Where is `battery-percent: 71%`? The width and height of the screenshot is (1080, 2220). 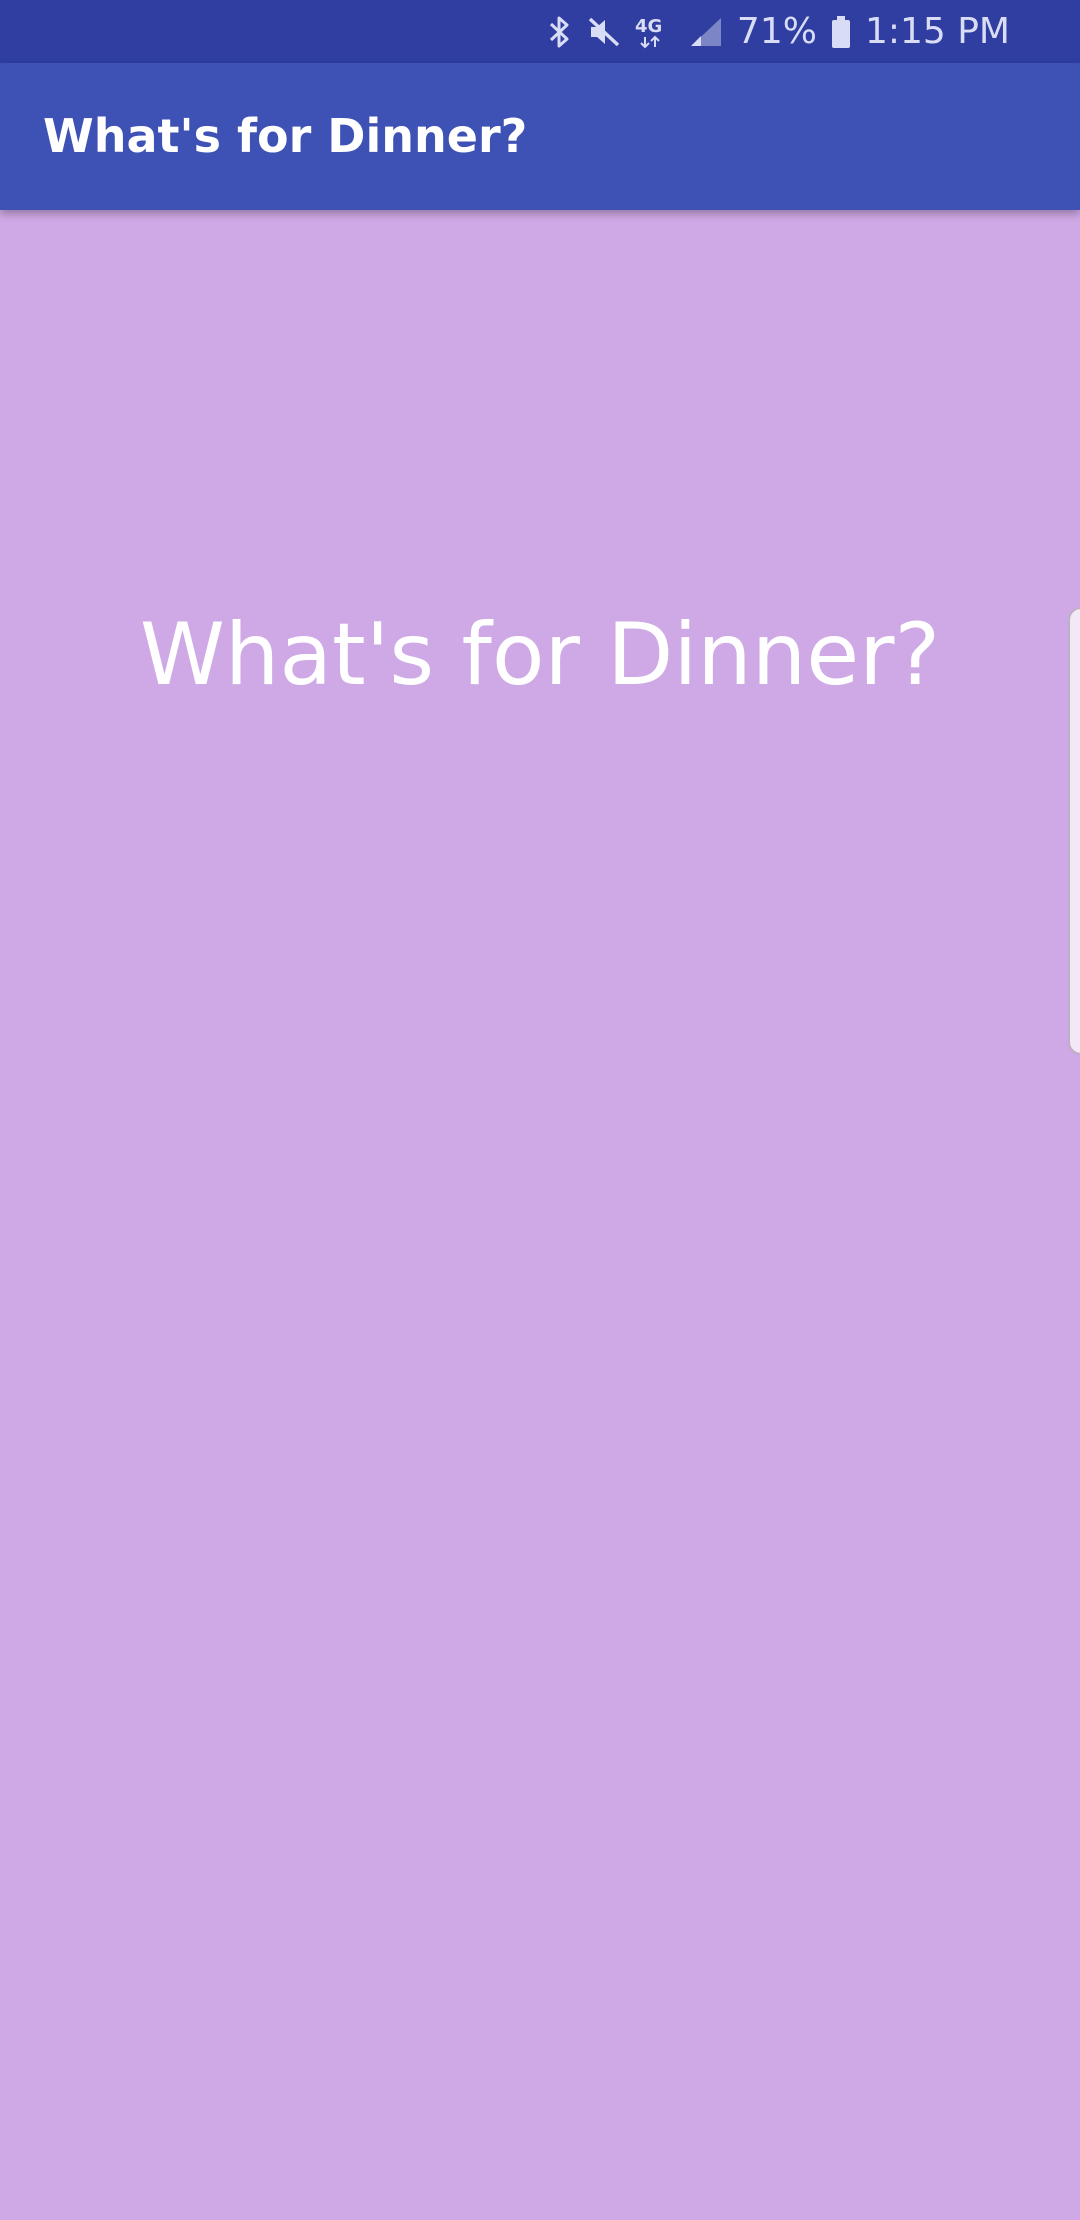 battery-percent: 71% is located at coordinates (776, 31).